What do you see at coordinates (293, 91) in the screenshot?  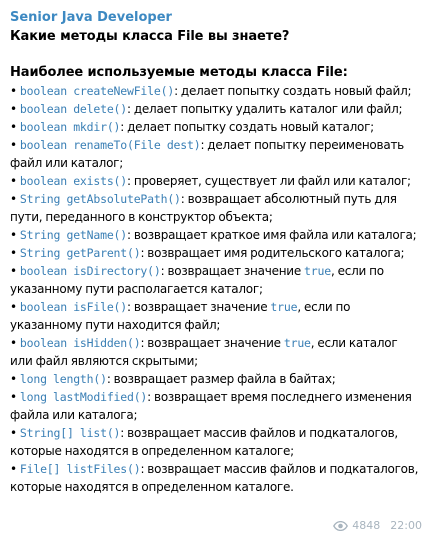 I see `method-description: : делает попытку создать новый файл;` at bounding box center [293, 91].